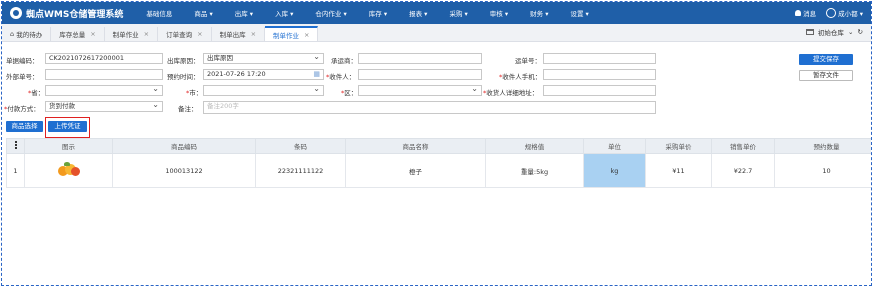 The width and height of the screenshot is (873, 287). Describe the element at coordinates (678, 146) in the screenshot. I see `column-header: 采购单价` at that location.